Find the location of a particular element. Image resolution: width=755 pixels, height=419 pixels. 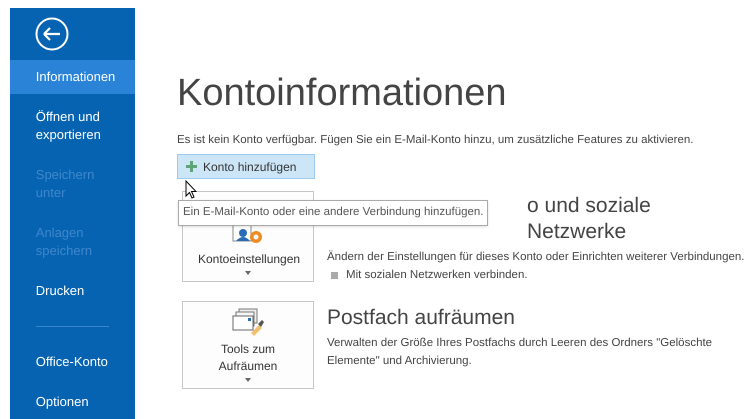

section-description: Verwalten der Größe Ihres Postfachs durch Leeren des Ordners "Gelöschte Elemente" und Archivierung. is located at coordinates (520, 352).